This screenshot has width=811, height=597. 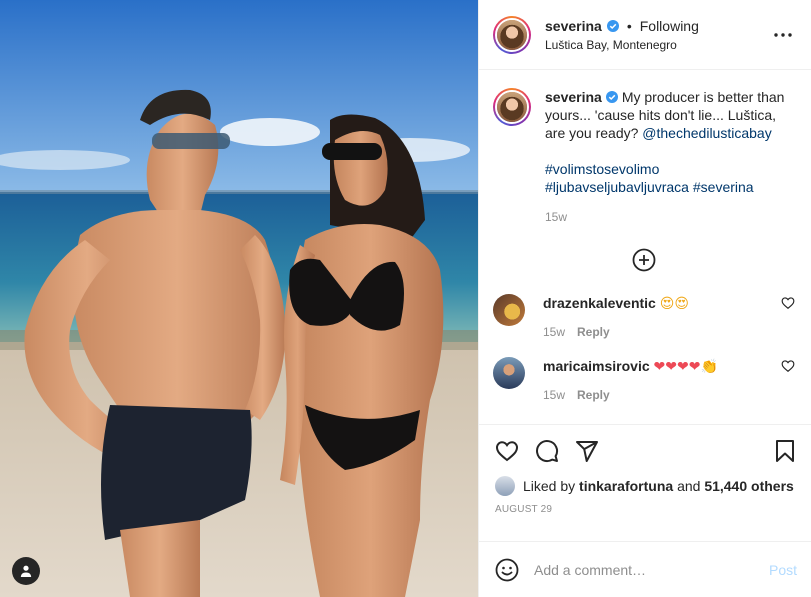 I want to click on share-button, so click(x=595, y=451).